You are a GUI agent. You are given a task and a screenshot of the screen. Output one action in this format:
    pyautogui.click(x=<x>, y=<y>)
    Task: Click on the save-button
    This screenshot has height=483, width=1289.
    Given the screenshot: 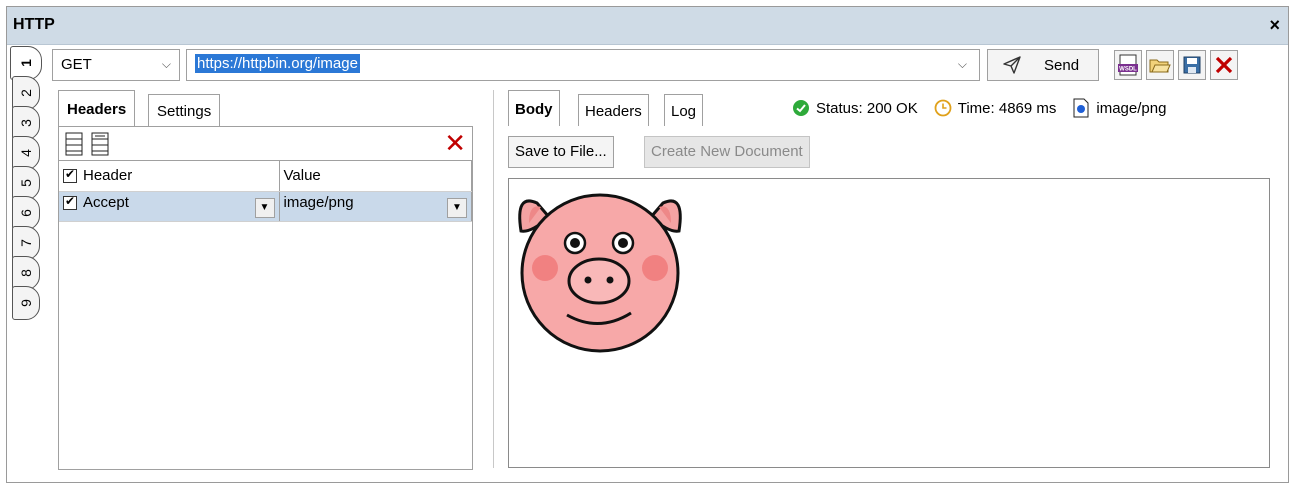 What is the action you would take?
    pyautogui.click(x=1192, y=65)
    